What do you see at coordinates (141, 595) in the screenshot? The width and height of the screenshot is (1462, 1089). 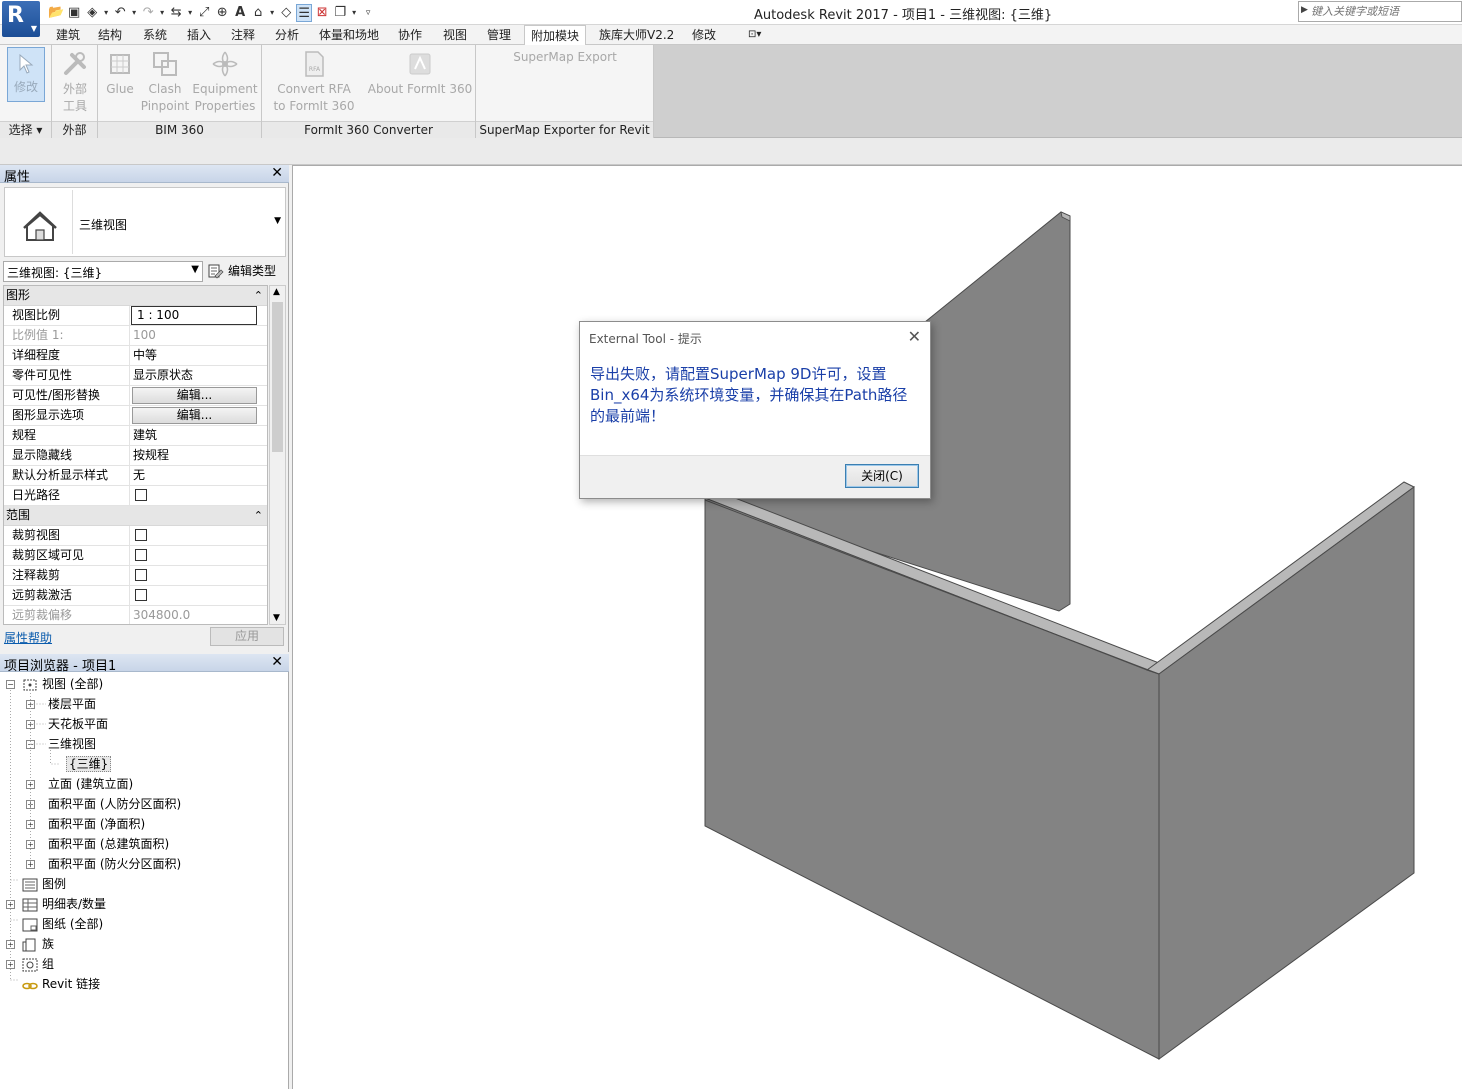 I see `far-clip-checkbox` at bounding box center [141, 595].